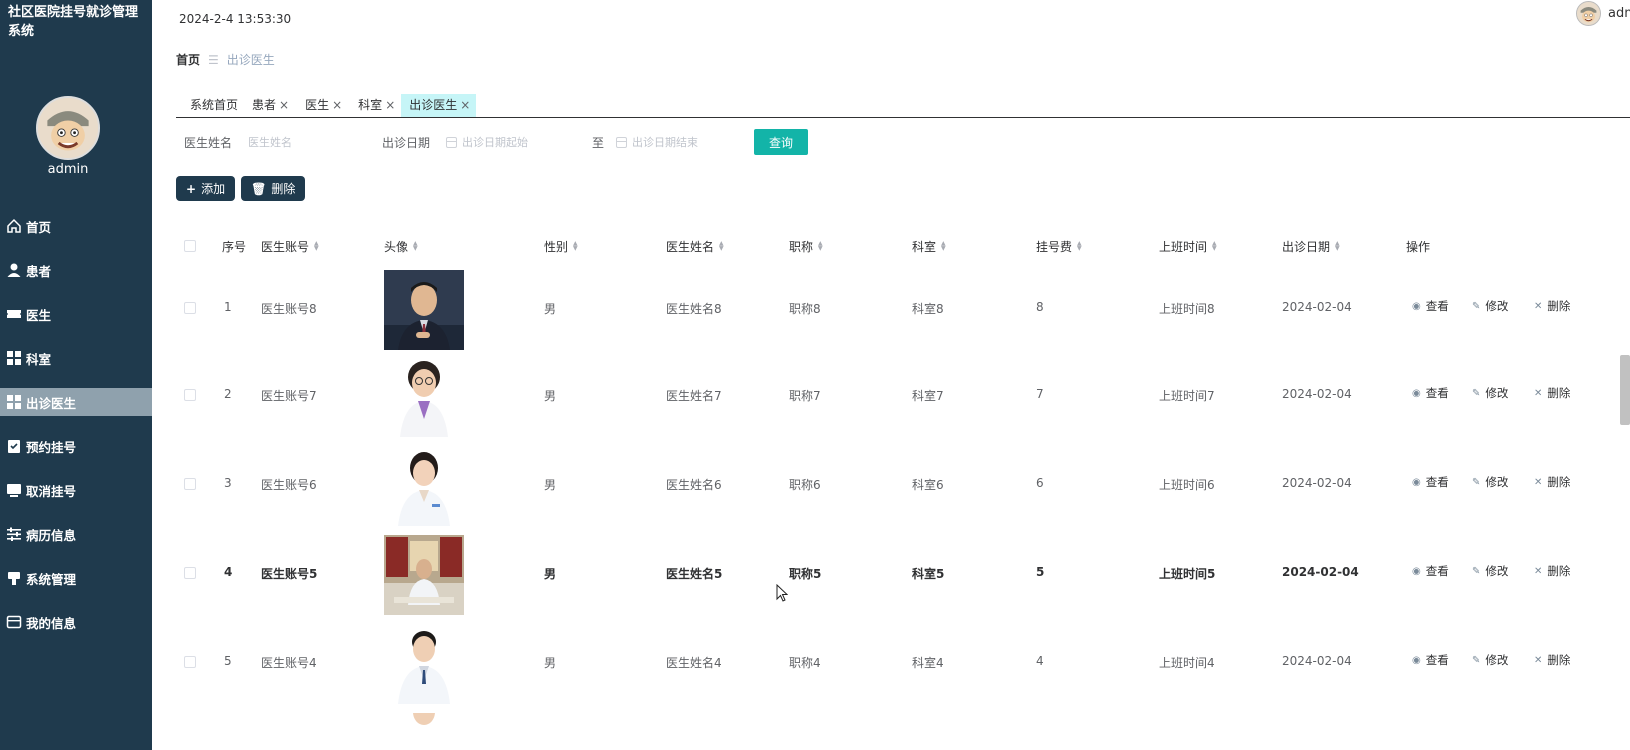 The image size is (1630, 750). I want to click on visit-date-start-input: 出诊日期起始, so click(511, 142).